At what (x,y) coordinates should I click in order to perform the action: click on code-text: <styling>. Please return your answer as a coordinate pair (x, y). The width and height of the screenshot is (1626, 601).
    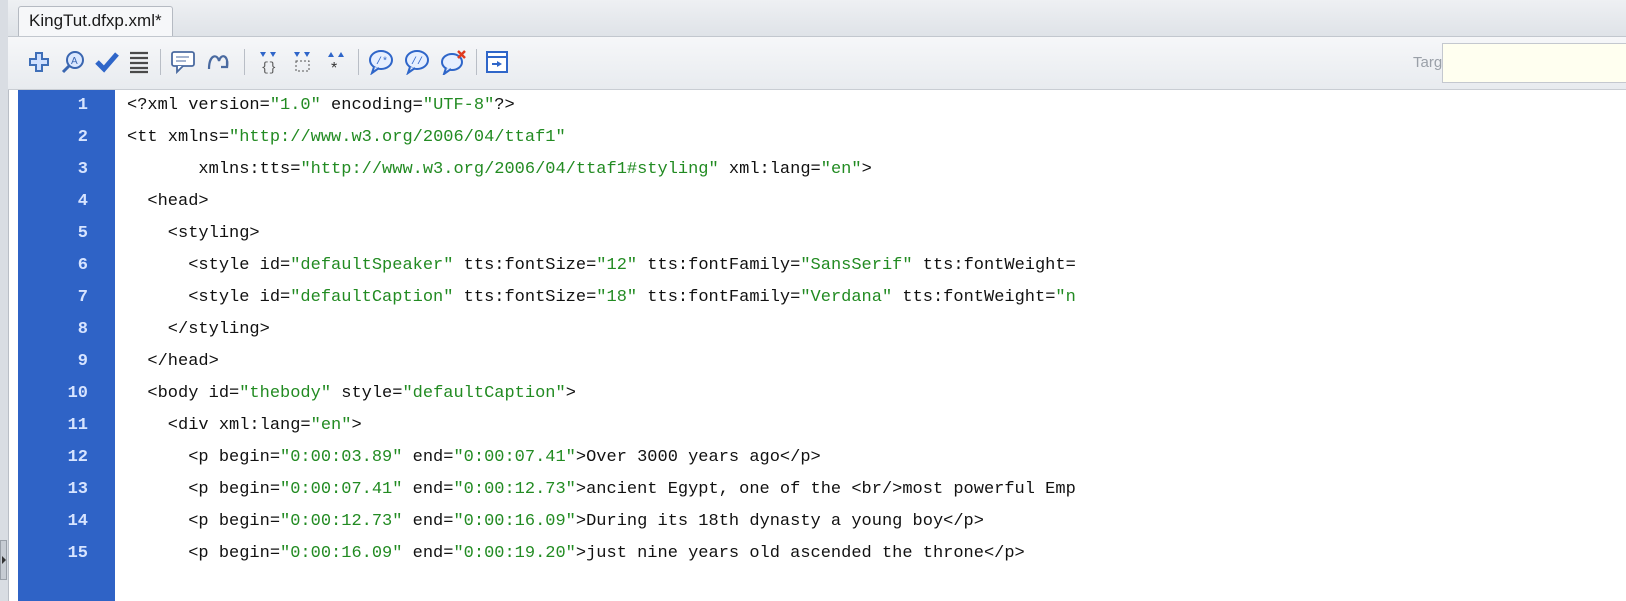
    Looking at the image, I should click on (193, 234).